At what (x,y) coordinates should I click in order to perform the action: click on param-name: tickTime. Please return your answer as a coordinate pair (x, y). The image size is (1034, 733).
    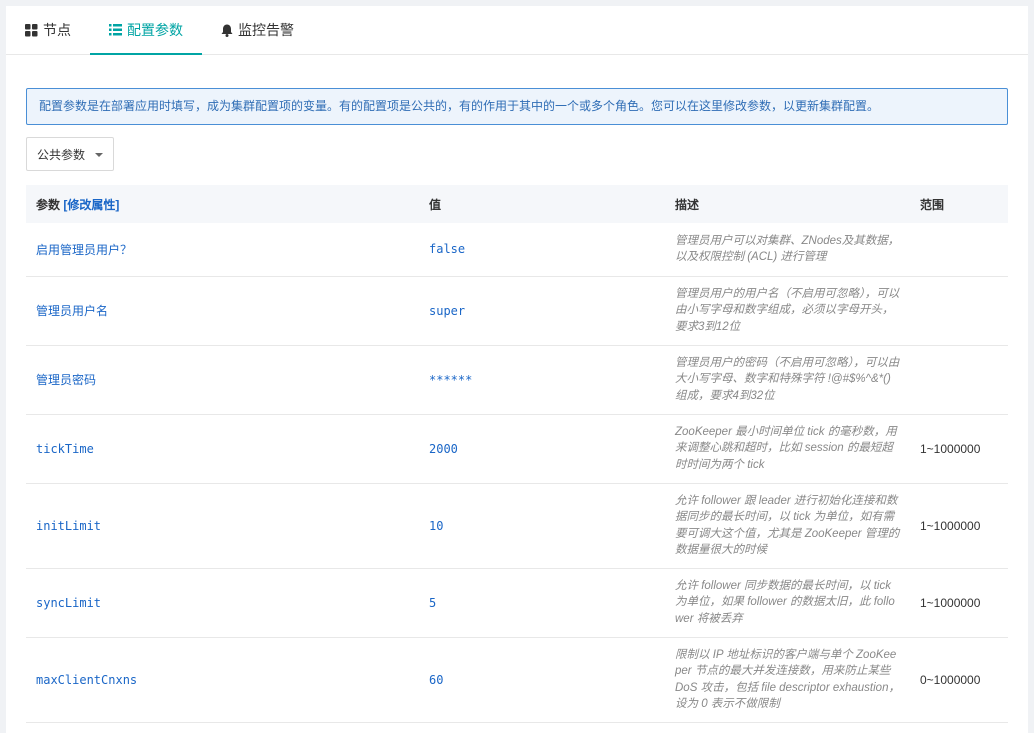
    Looking at the image, I should click on (222, 448).